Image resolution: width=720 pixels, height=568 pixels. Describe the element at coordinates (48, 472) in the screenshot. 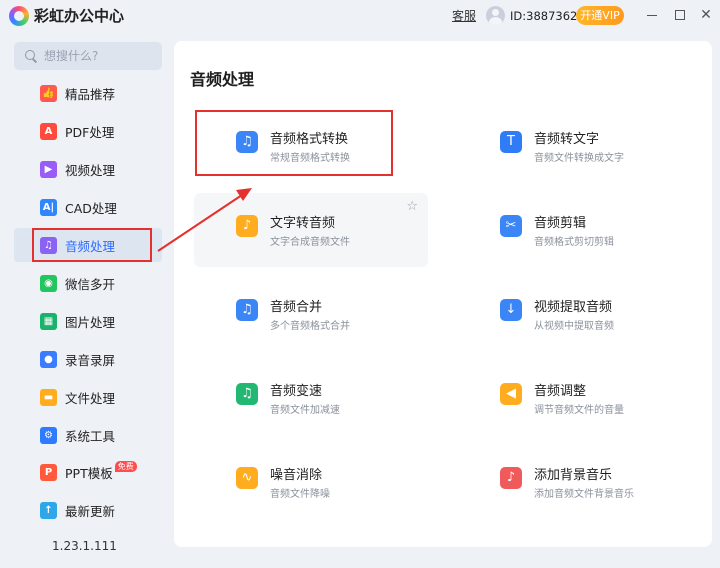

I see `ppt-icon: P` at that location.